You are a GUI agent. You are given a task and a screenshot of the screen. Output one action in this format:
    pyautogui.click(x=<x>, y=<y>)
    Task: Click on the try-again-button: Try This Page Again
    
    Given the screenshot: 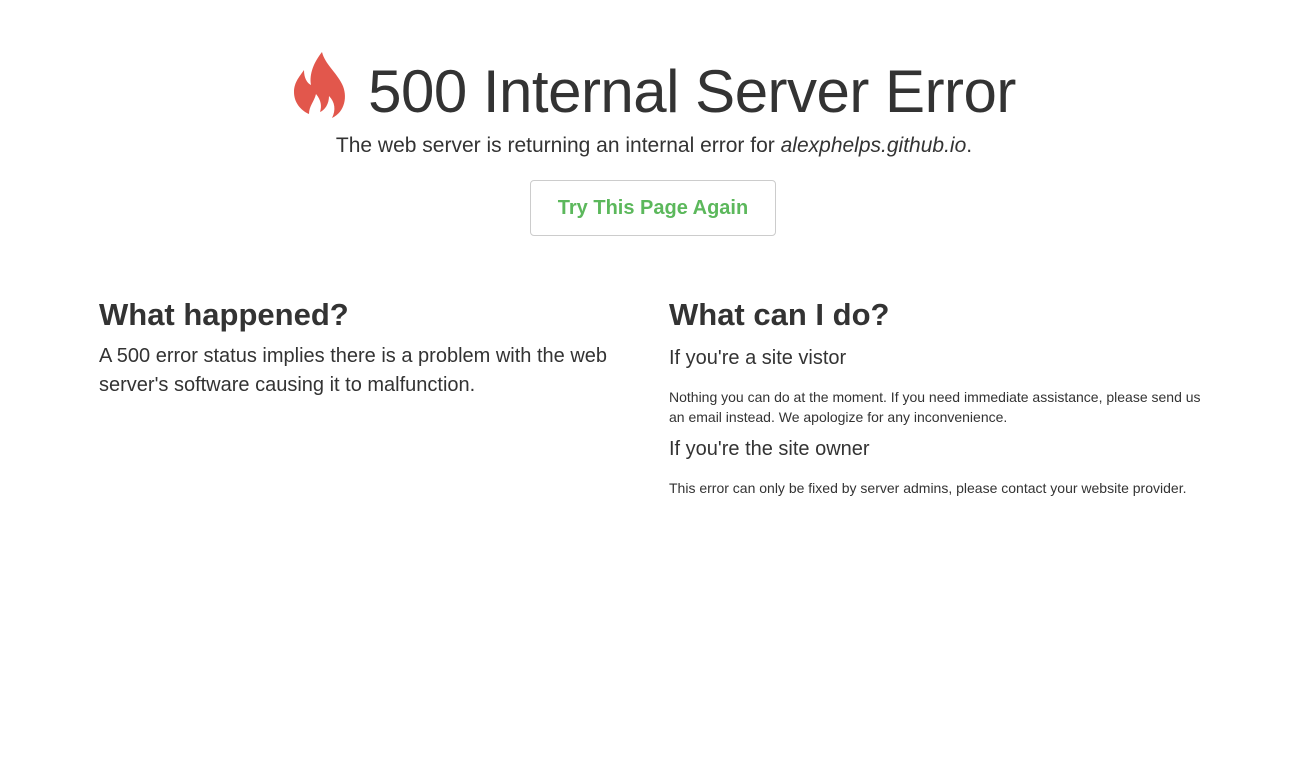 What is the action you would take?
    pyautogui.click(x=653, y=208)
    